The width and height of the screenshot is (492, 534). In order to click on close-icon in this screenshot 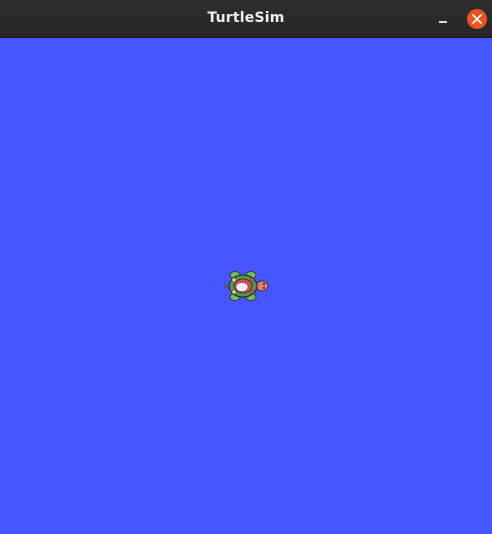, I will do `click(477, 19)`.